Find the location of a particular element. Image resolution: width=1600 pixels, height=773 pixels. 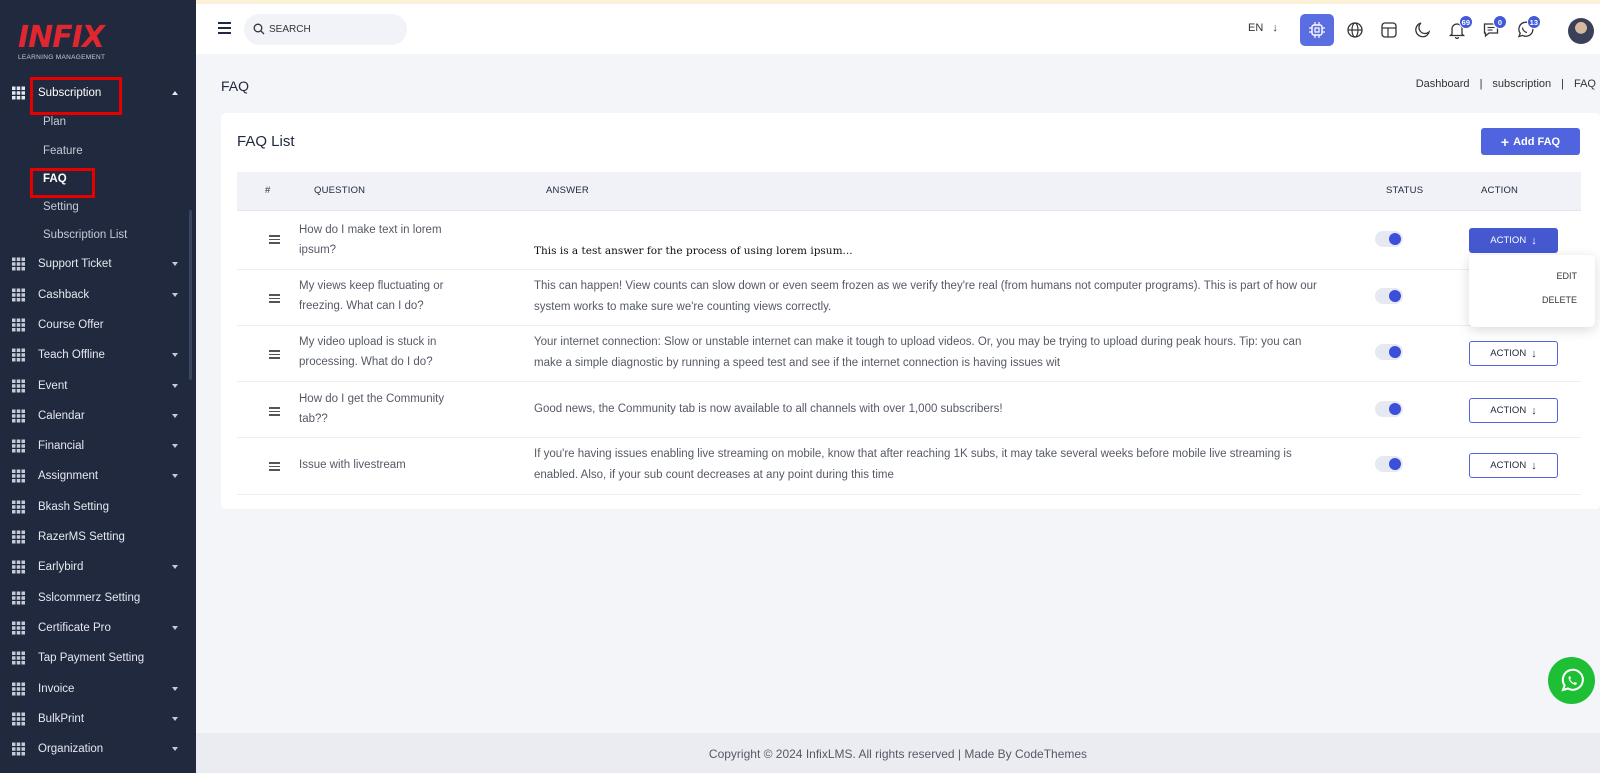

sidebar-item-label: Invoice is located at coordinates (56, 688).